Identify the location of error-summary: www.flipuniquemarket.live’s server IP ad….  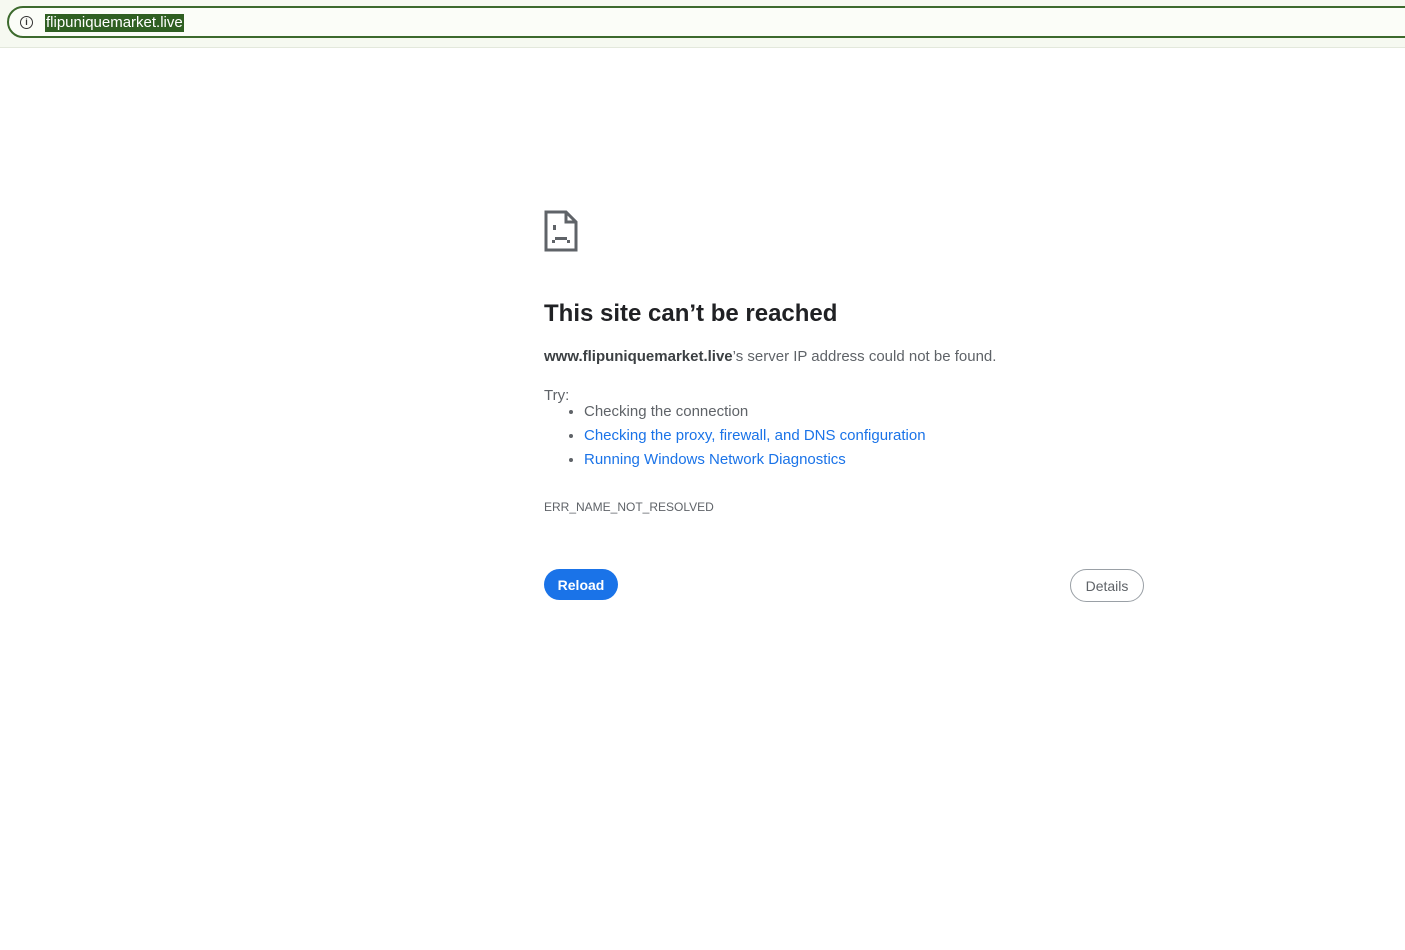
(770, 356).